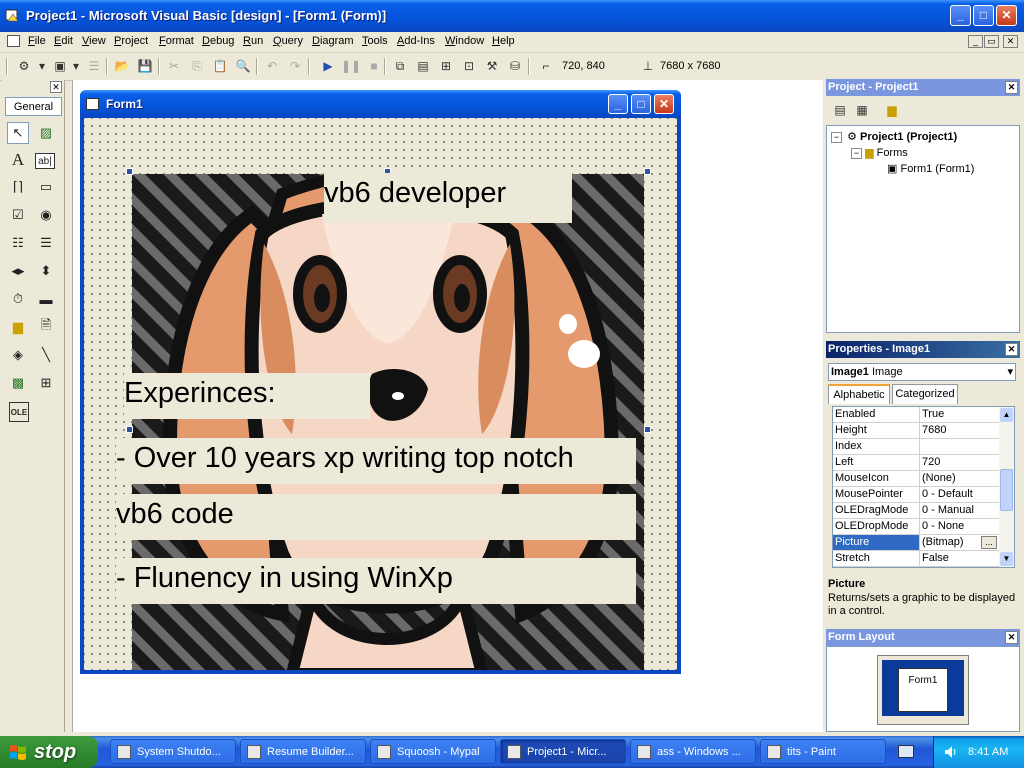 This screenshot has height=768, width=1024. I want to click on properties-panel-close-button: ✕, so click(1011, 349).